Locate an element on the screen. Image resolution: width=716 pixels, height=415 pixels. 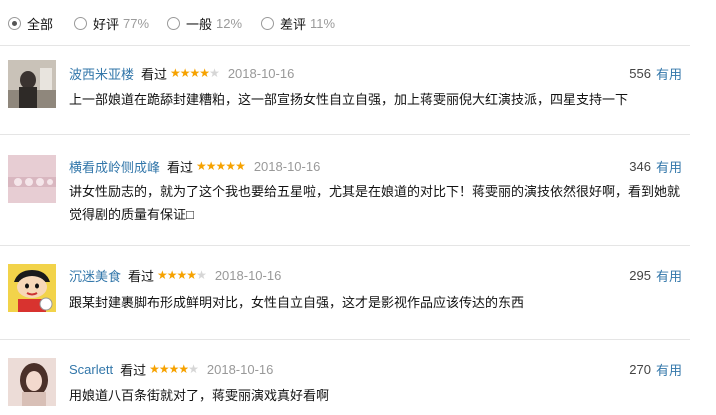
rating-filter-bar: 全部 好评 77% 一般 12% 差评 11% is located at coordinates (358, 22).